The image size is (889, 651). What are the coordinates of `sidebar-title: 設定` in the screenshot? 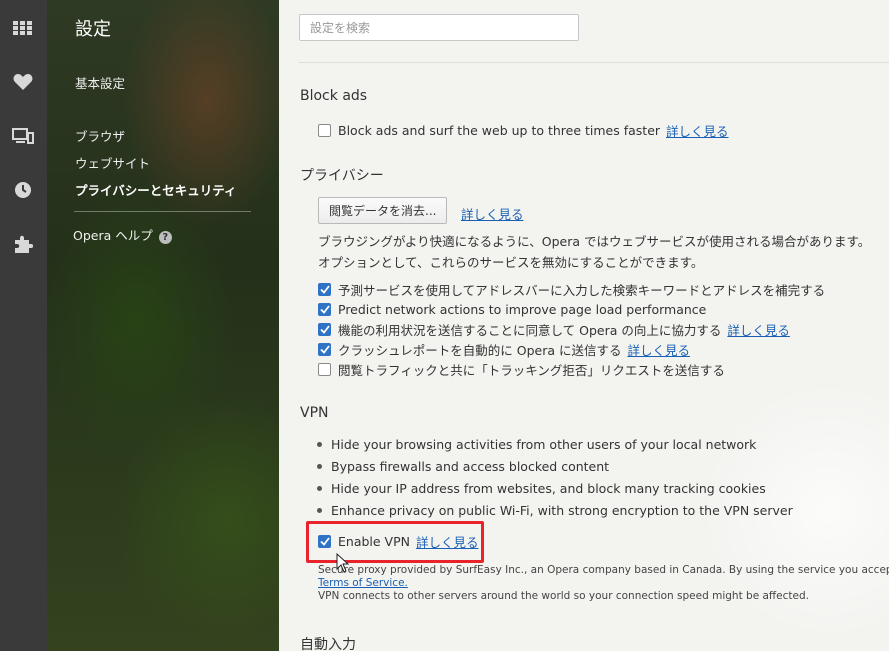 It's located at (93, 29).